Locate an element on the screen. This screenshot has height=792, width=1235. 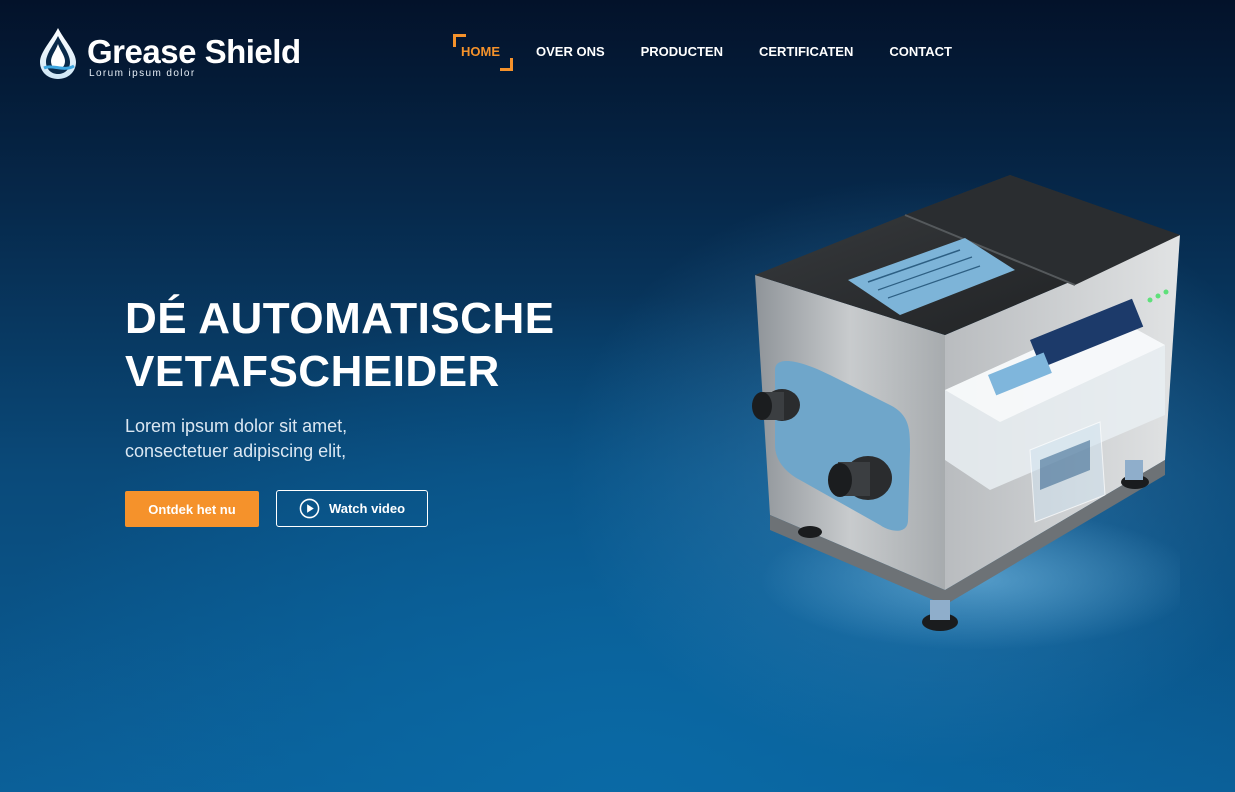
watch-video-button: Watch video is located at coordinates (352, 508).